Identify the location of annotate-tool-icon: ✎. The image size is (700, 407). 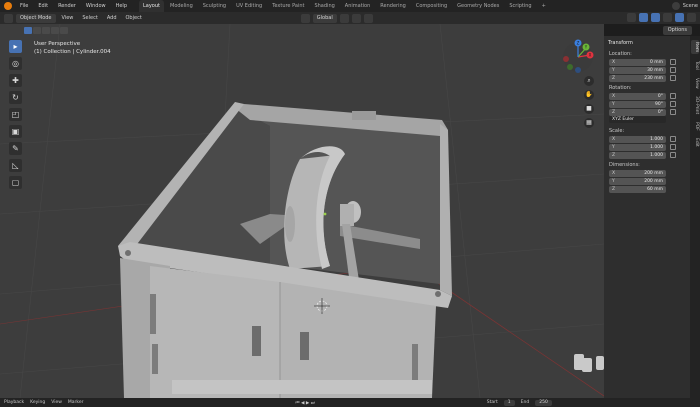
(15, 148).